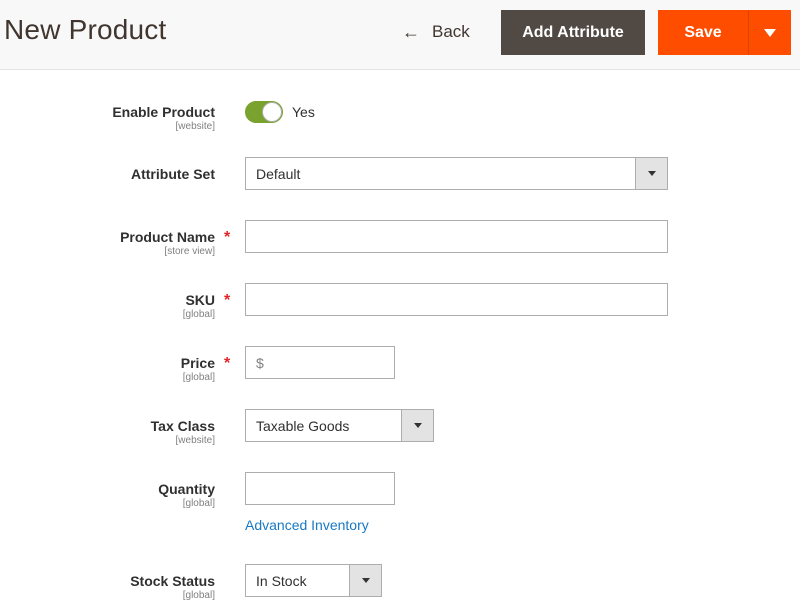 The image size is (800, 610). I want to click on product-name-input, so click(456, 236).